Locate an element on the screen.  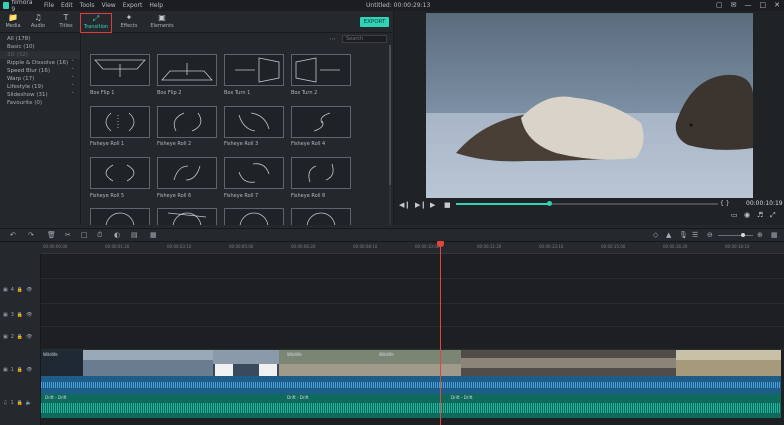
mark-in-out-icon: { } is located at coordinates (725, 203).